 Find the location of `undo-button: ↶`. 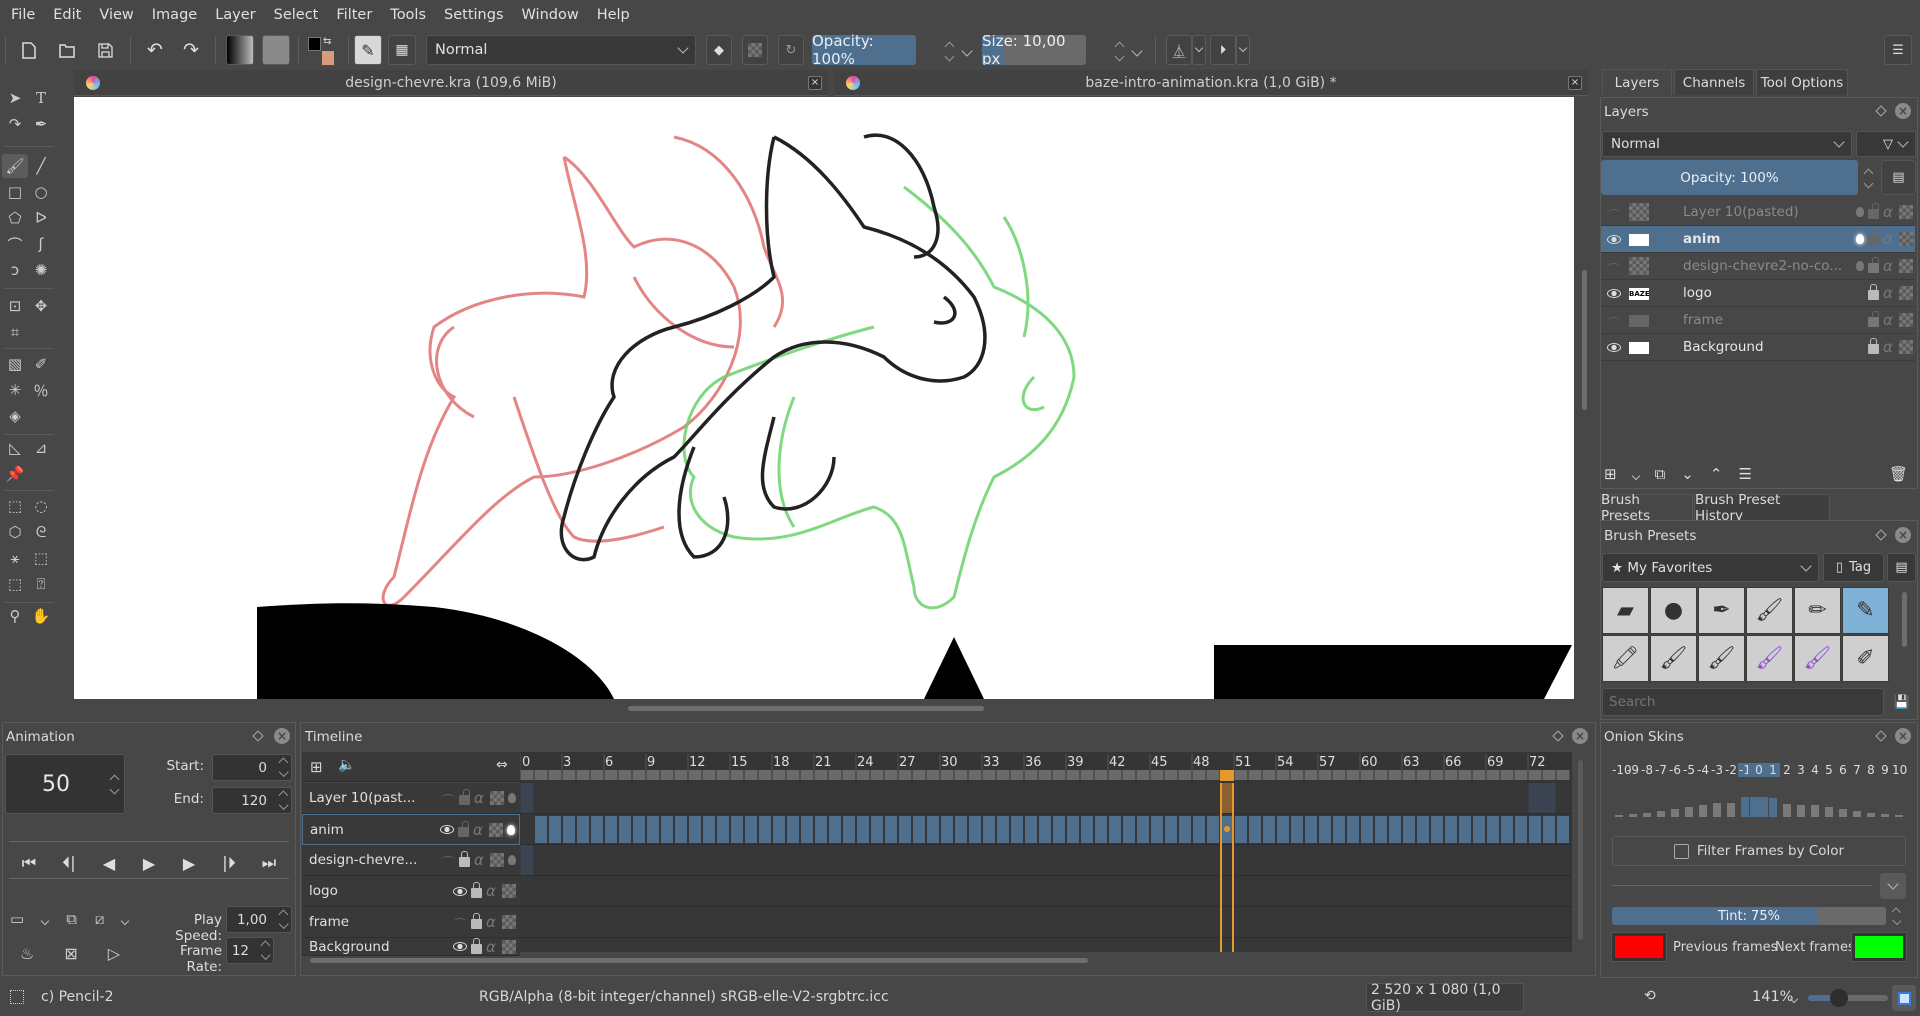

undo-button: ↶ is located at coordinates (155, 50).